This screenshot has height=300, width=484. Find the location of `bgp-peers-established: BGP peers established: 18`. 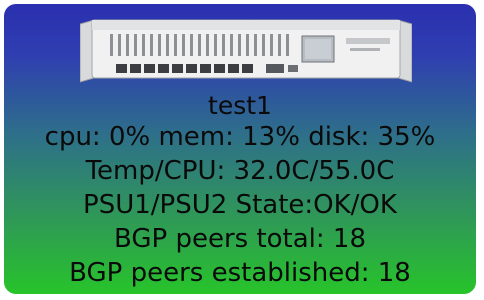

bgp-peers-established: BGP peers established: 18 is located at coordinates (240, 273).